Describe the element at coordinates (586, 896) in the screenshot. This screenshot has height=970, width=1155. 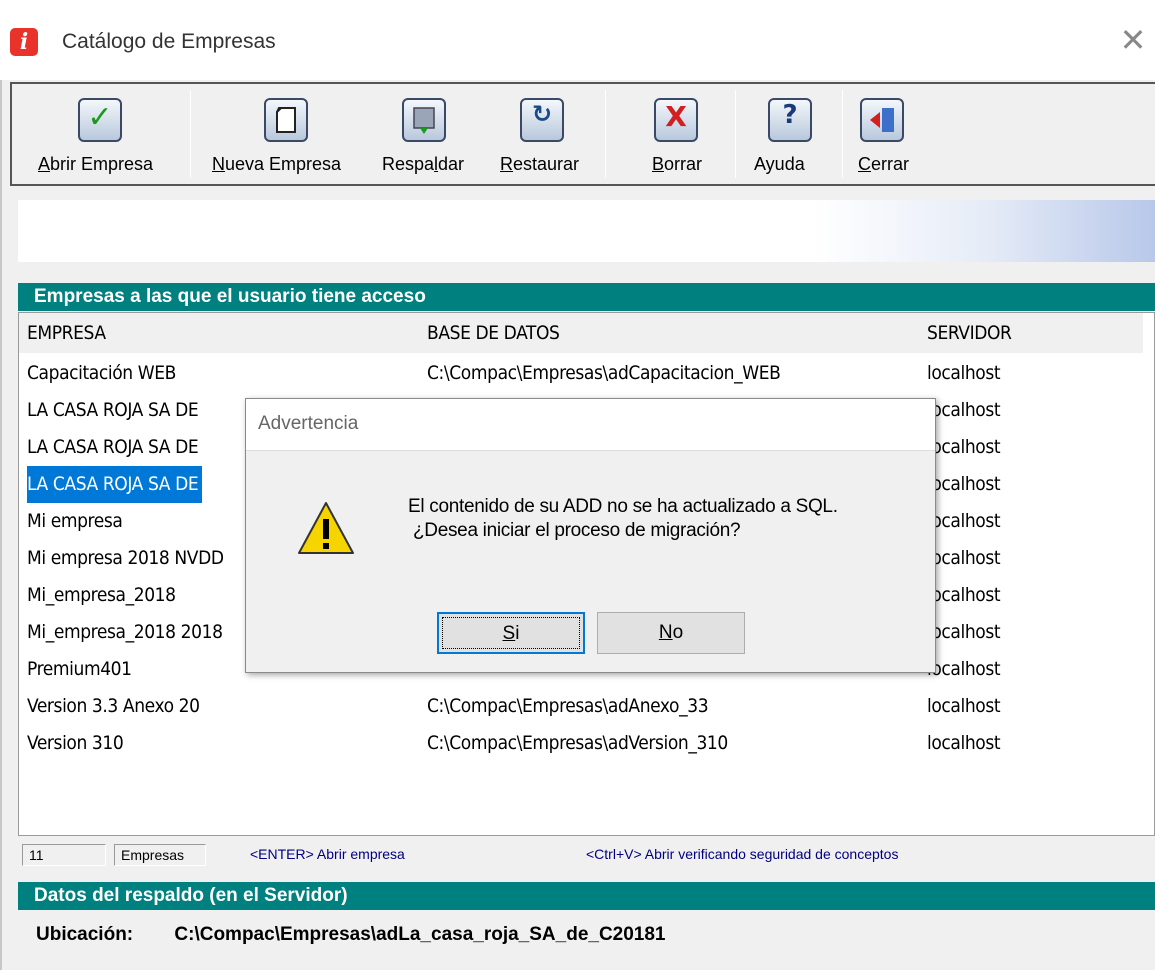
I see `backup-section-header: Datos del respaldo (en el Servidor)` at that location.